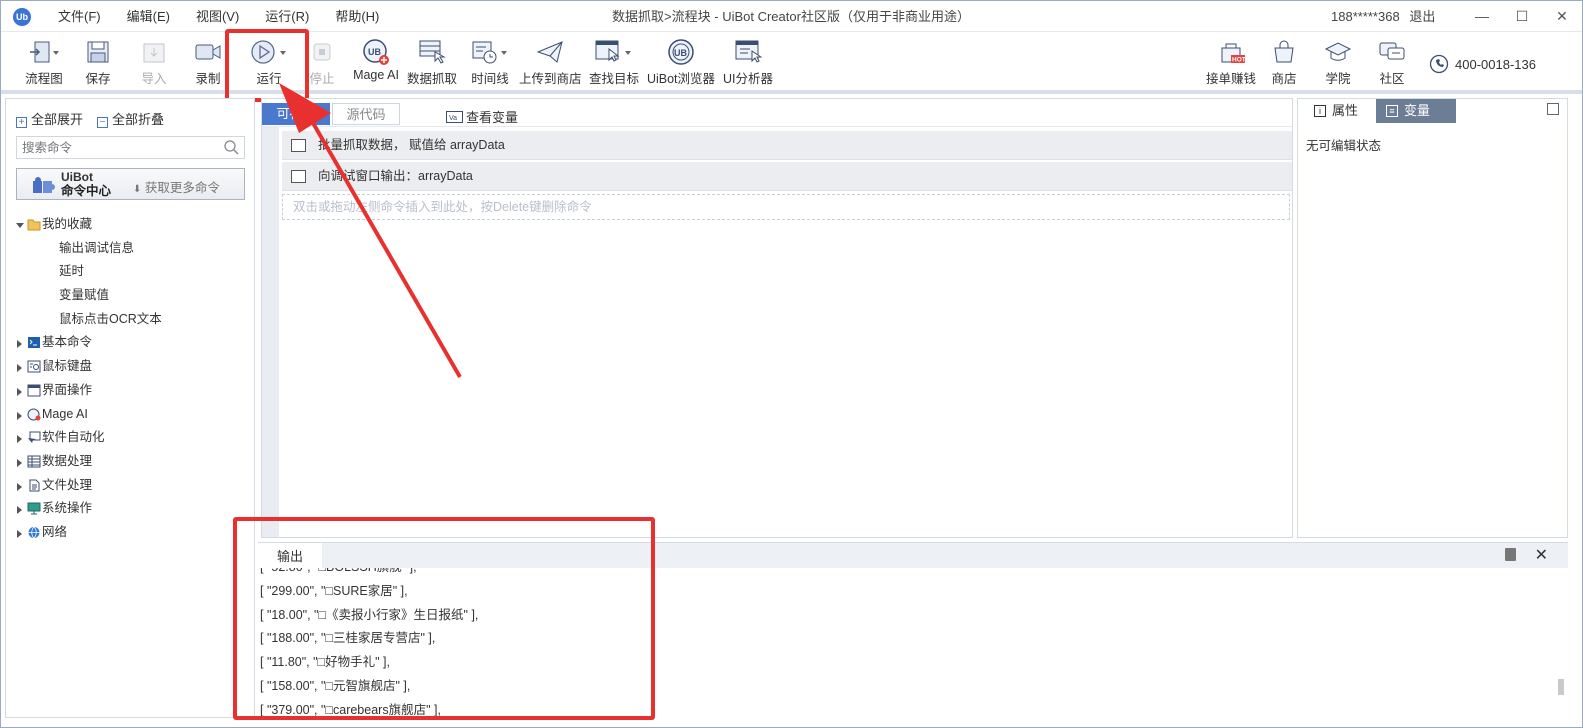  I want to click on data-scrape-button: 数据抓取, so click(432, 63).